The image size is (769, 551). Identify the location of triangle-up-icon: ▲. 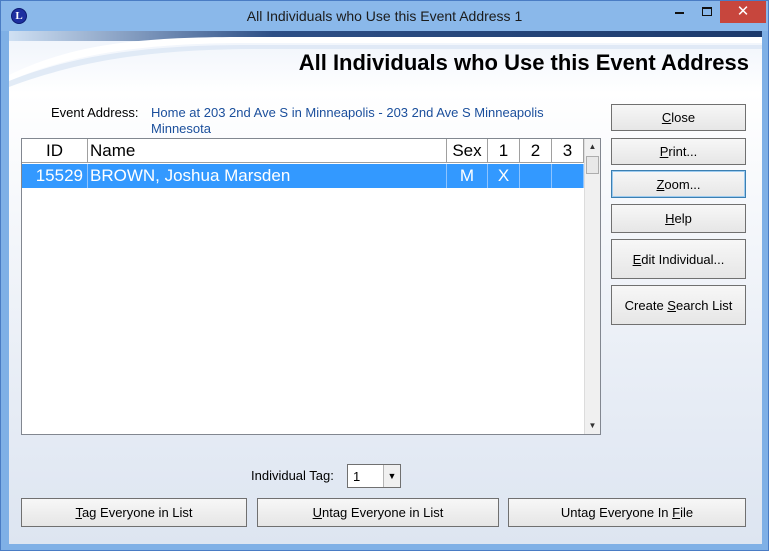
(592, 146).